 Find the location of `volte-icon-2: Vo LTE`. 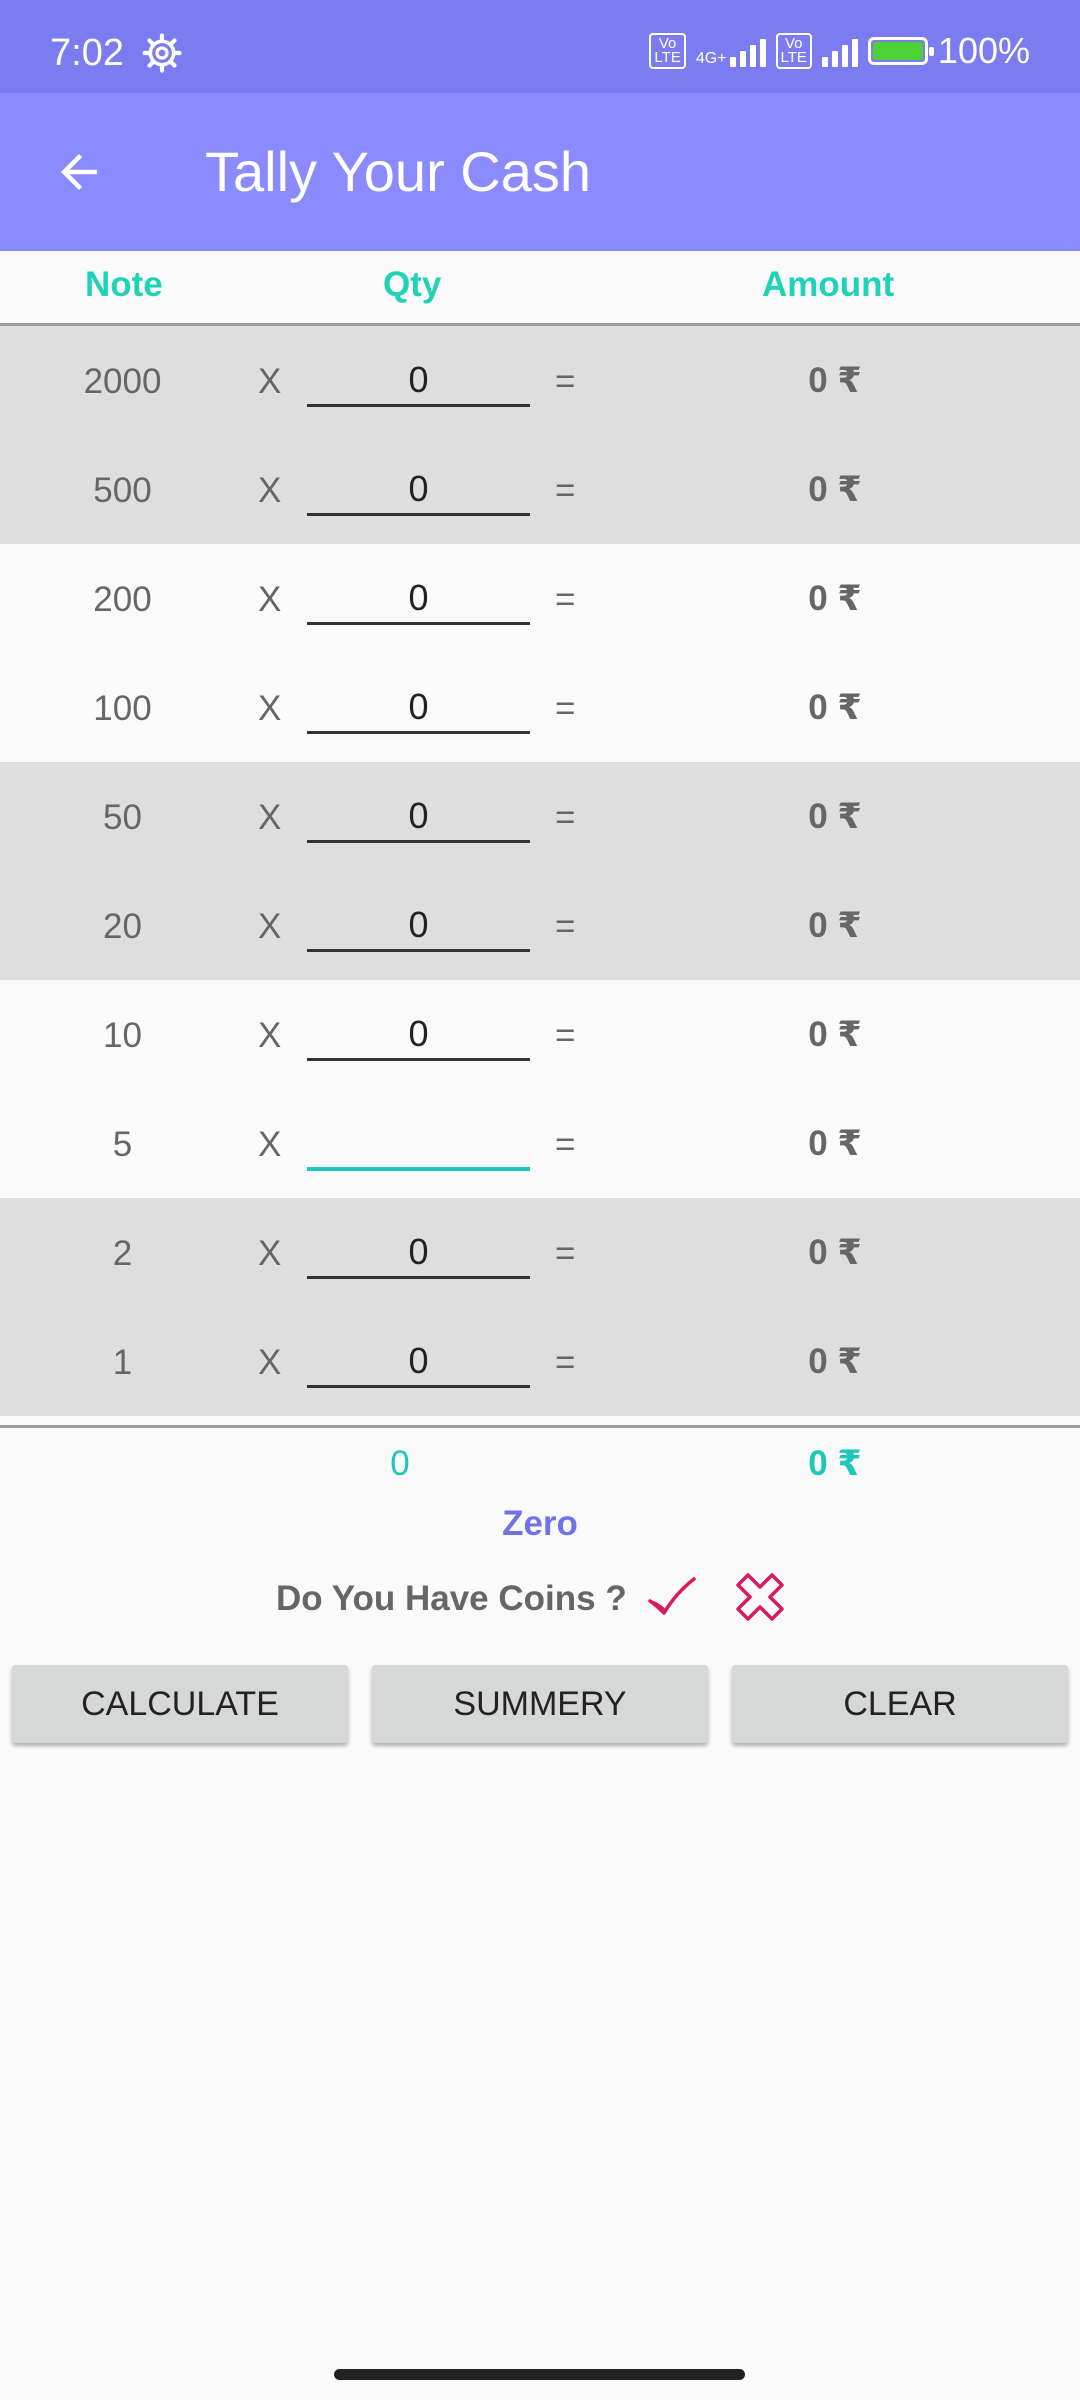

volte-icon-2: Vo LTE is located at coordinates (793, 51).